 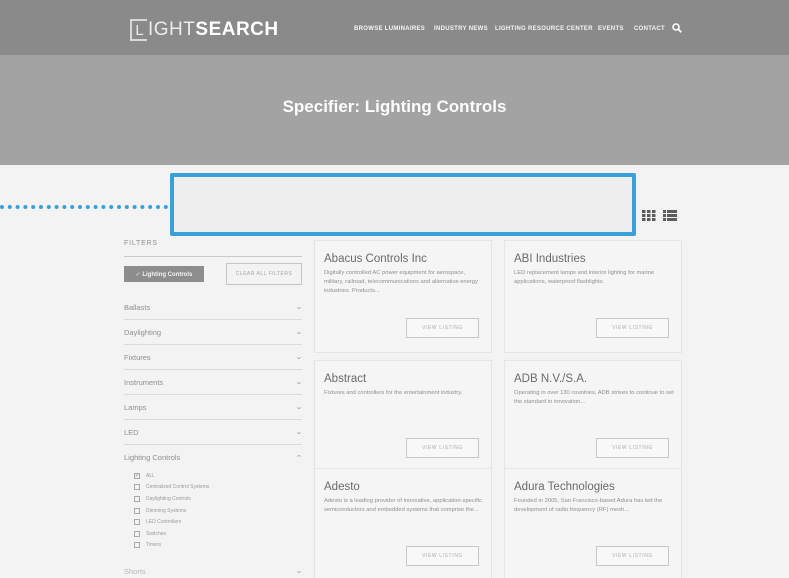 I want to click on logo-text: IGHTSEARCH, so click(x=213, y=29).